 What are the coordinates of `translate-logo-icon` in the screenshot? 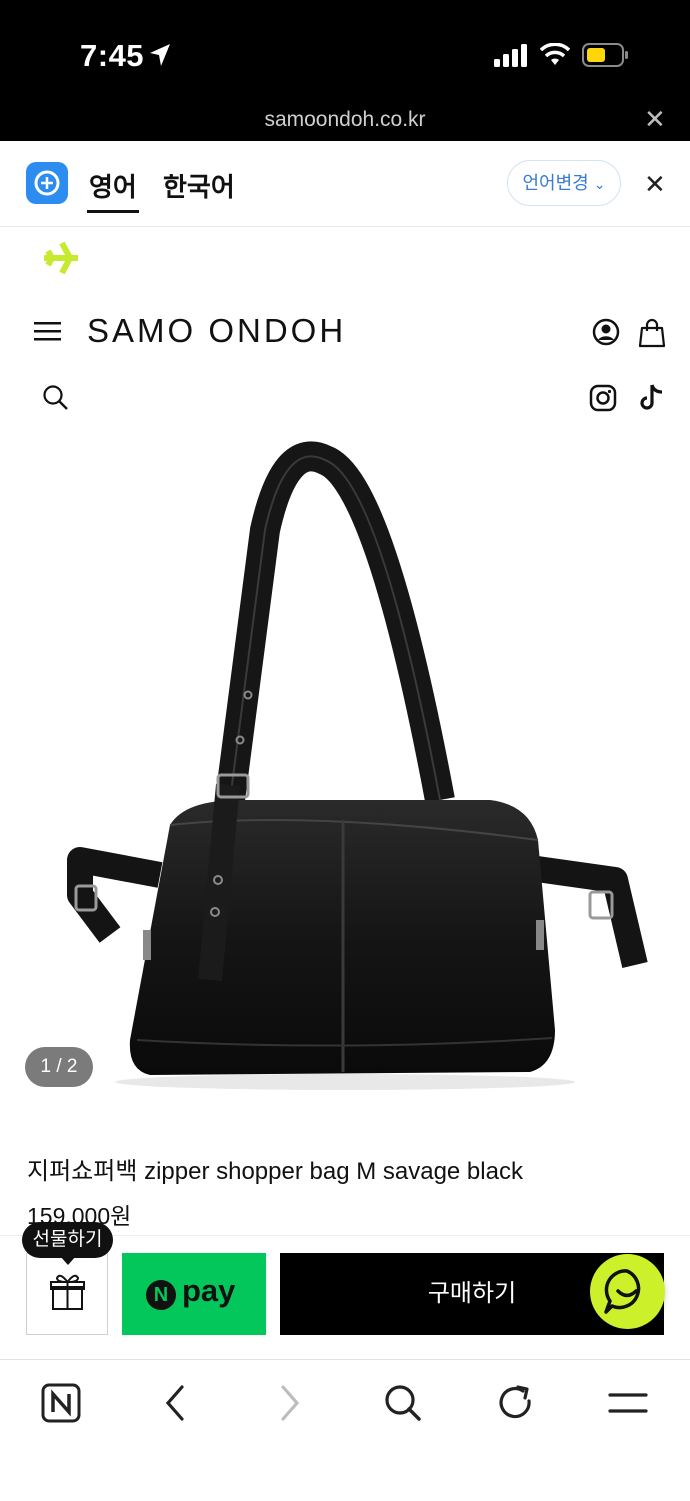 It's located at (47, 183).